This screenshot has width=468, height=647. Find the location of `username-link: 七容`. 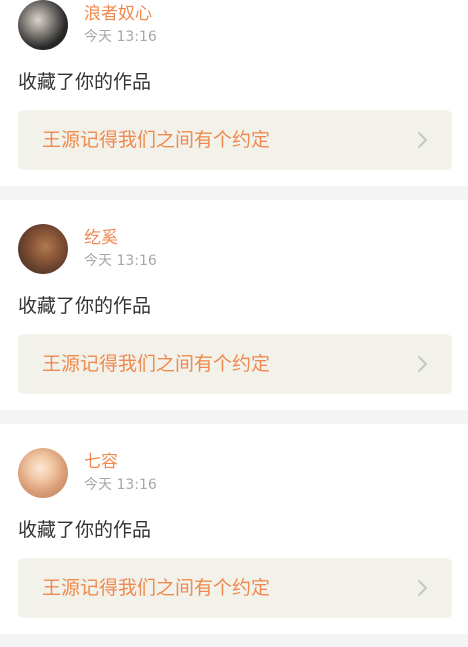

username-link: 七容 is located at coordinates (101, 462).